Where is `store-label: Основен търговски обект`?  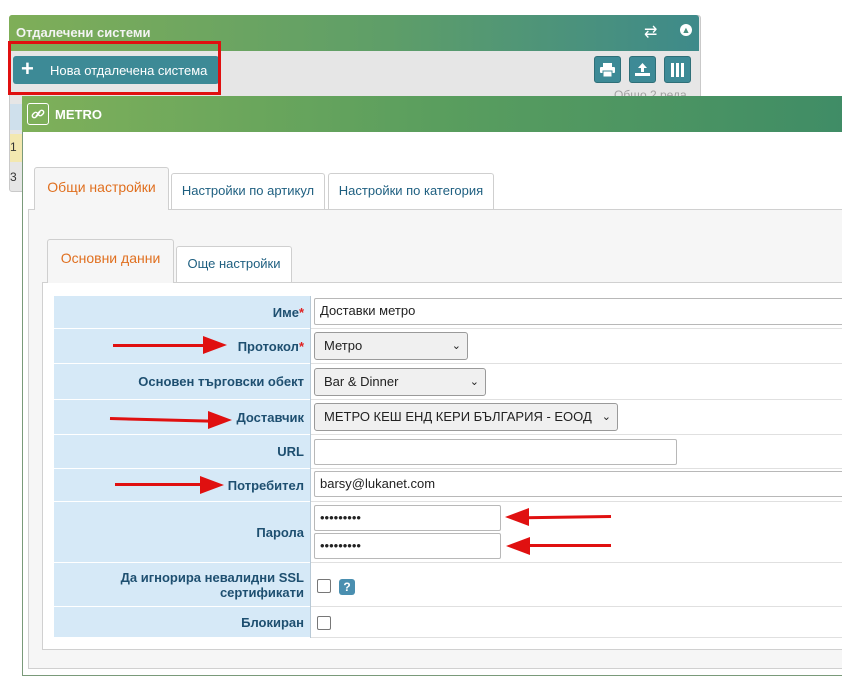 store-label: Основен търговски обект is located at coordinates (182, 382).